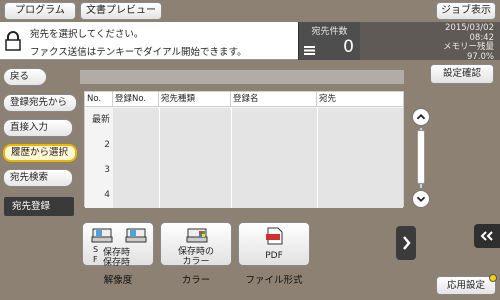  Describe the element at coordinates (348, 47) in the screenshot. I see `destination-count-value: 0` at that location.